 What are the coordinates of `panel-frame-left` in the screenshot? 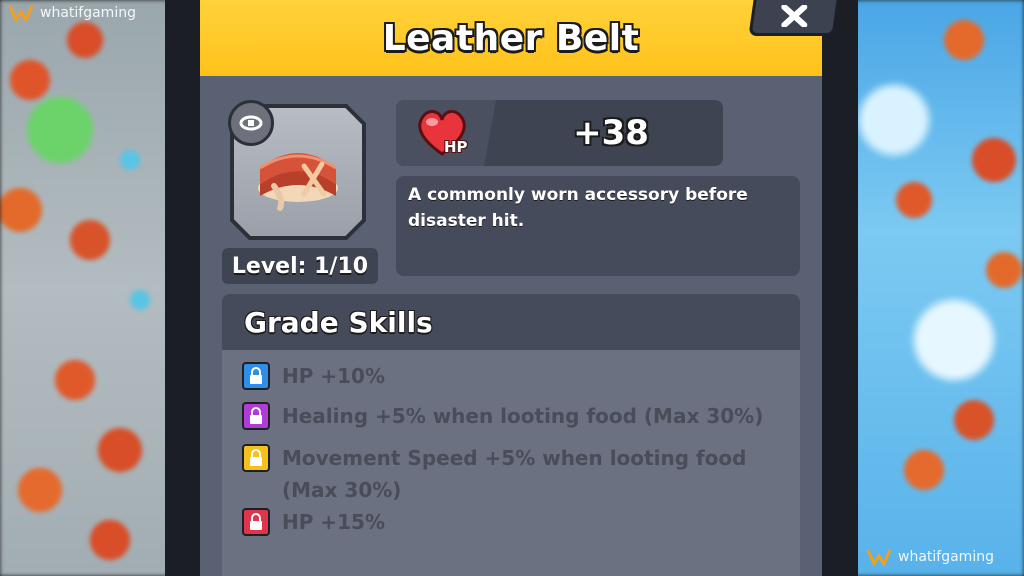 It's located at (183, 288).